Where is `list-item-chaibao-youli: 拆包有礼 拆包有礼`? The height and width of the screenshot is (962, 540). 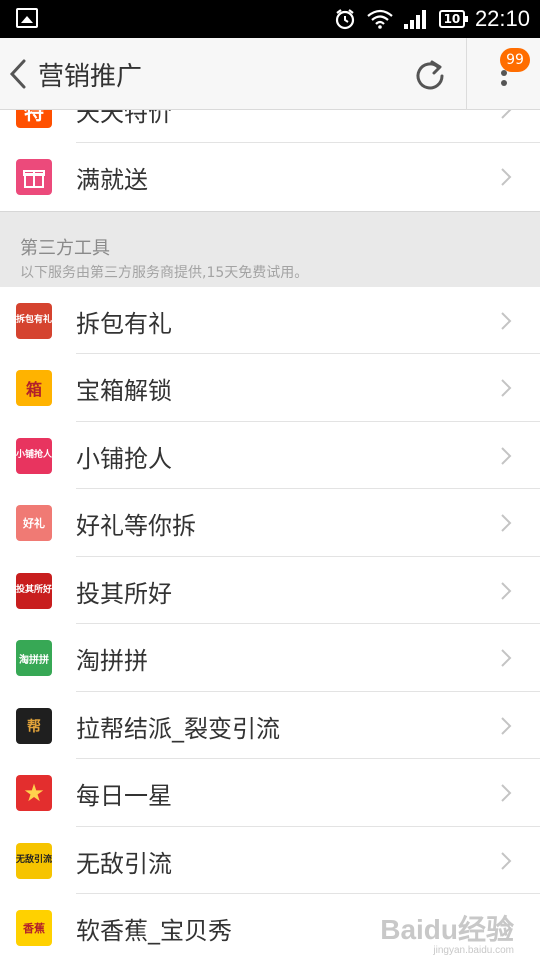 list-item-chaibao-youli: 拆包有礼 拆包有礼 is located at coordinates (270, 321).